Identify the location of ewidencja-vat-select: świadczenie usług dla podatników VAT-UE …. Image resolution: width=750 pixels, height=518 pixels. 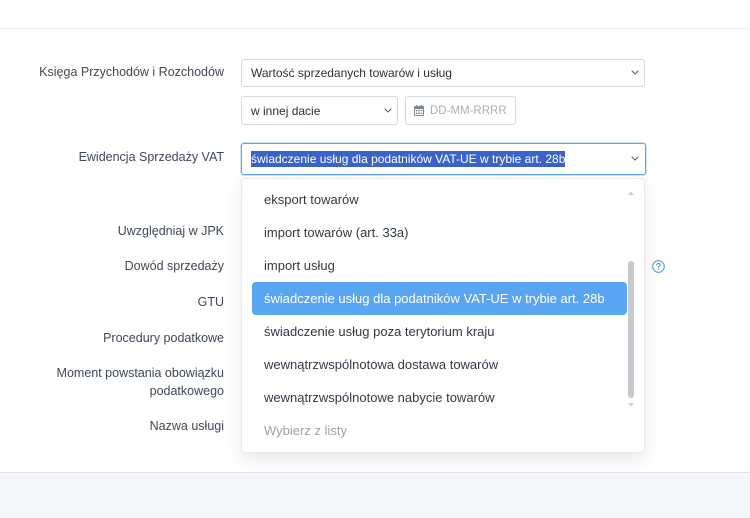
(443, 159).